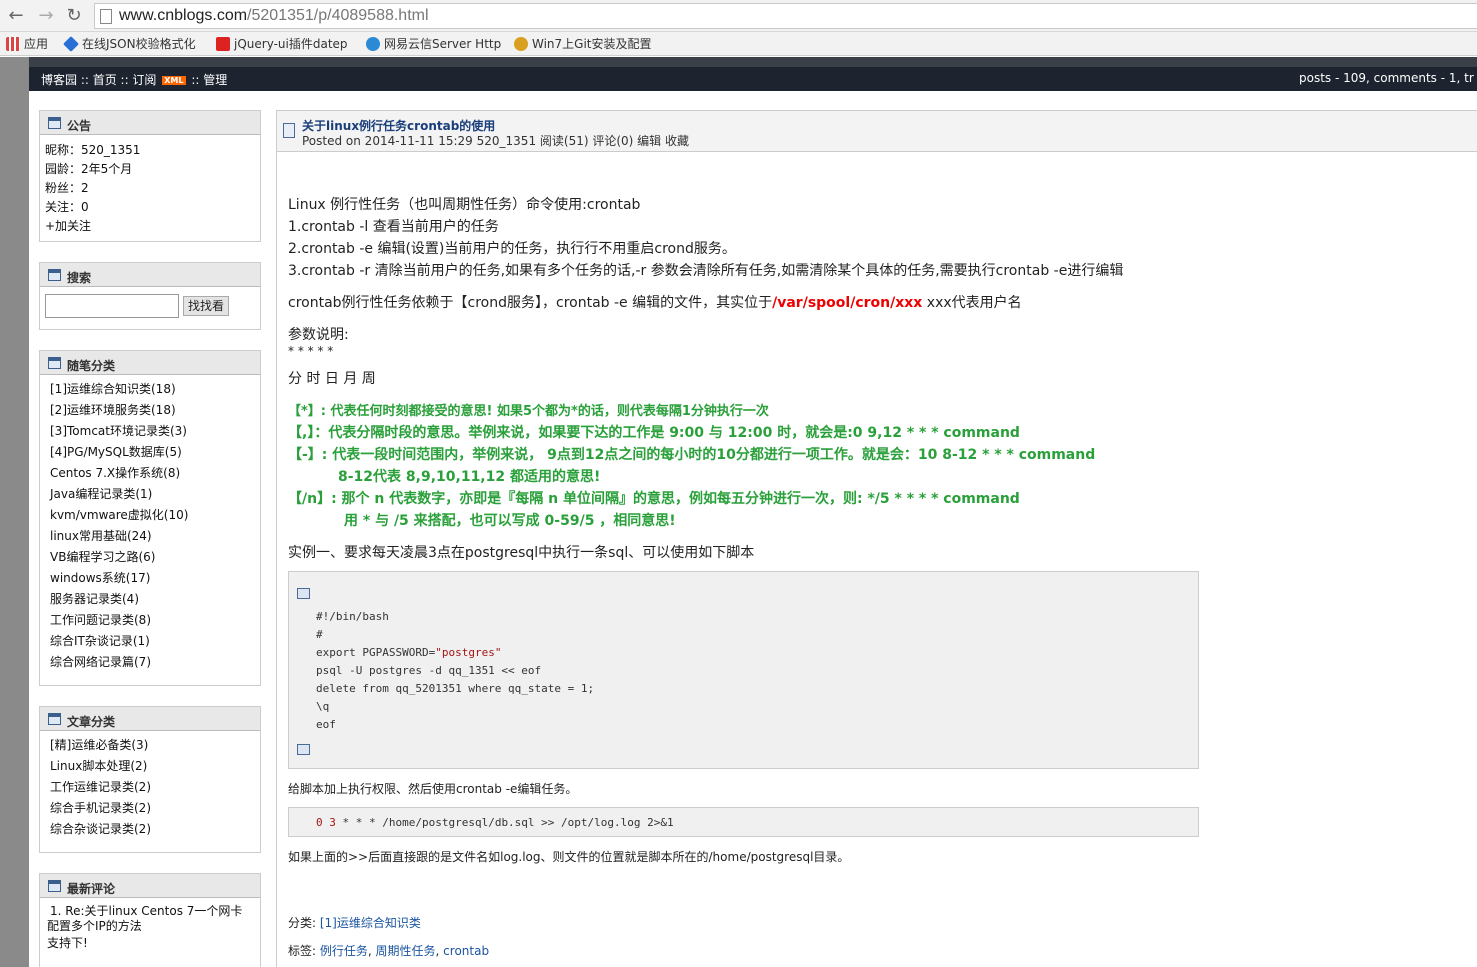 The image size is (1477, 967). I want to click on diamond-icon, so click(71, 44).